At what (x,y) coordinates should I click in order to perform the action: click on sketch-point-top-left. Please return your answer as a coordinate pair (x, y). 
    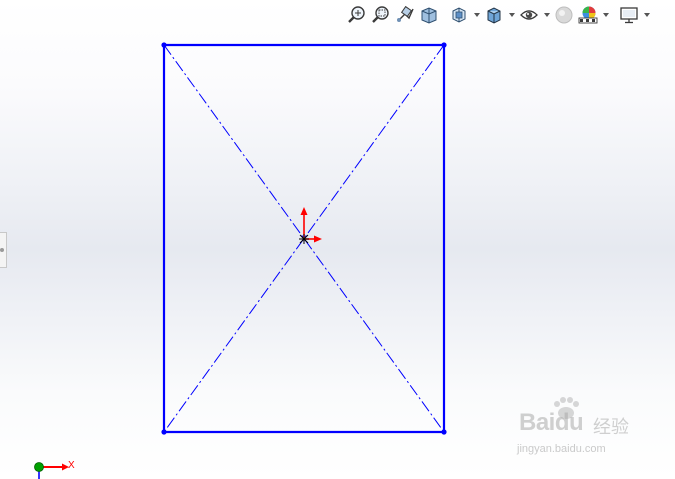
    Looking at the image, I should click on (164, 45).